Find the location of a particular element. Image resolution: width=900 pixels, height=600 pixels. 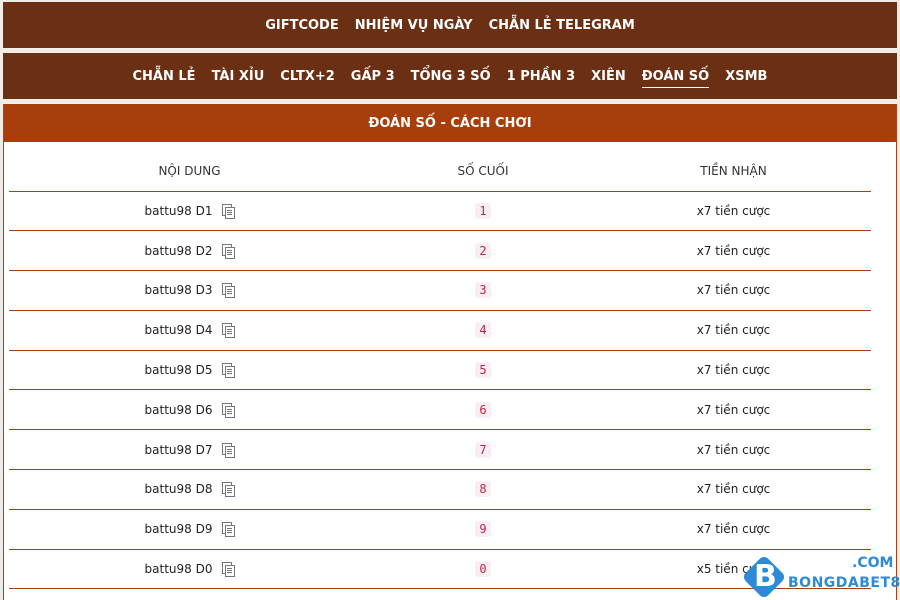

last-digit: 9 is located at coordinates (483, 529).